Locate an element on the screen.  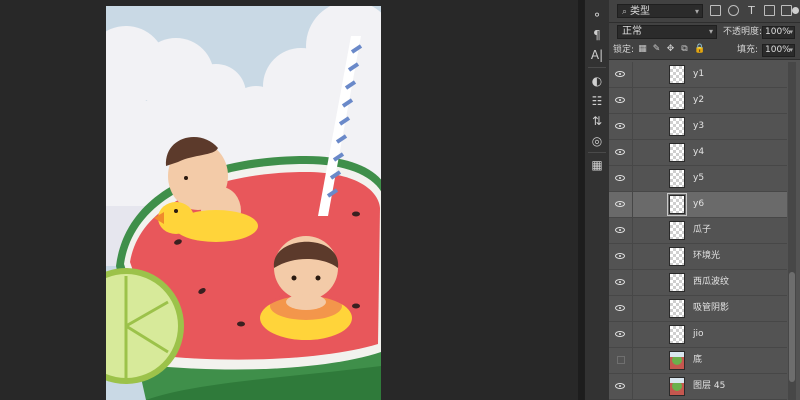
blend-mode-select: 正常 ▾ is located at coordinates (667, 32).